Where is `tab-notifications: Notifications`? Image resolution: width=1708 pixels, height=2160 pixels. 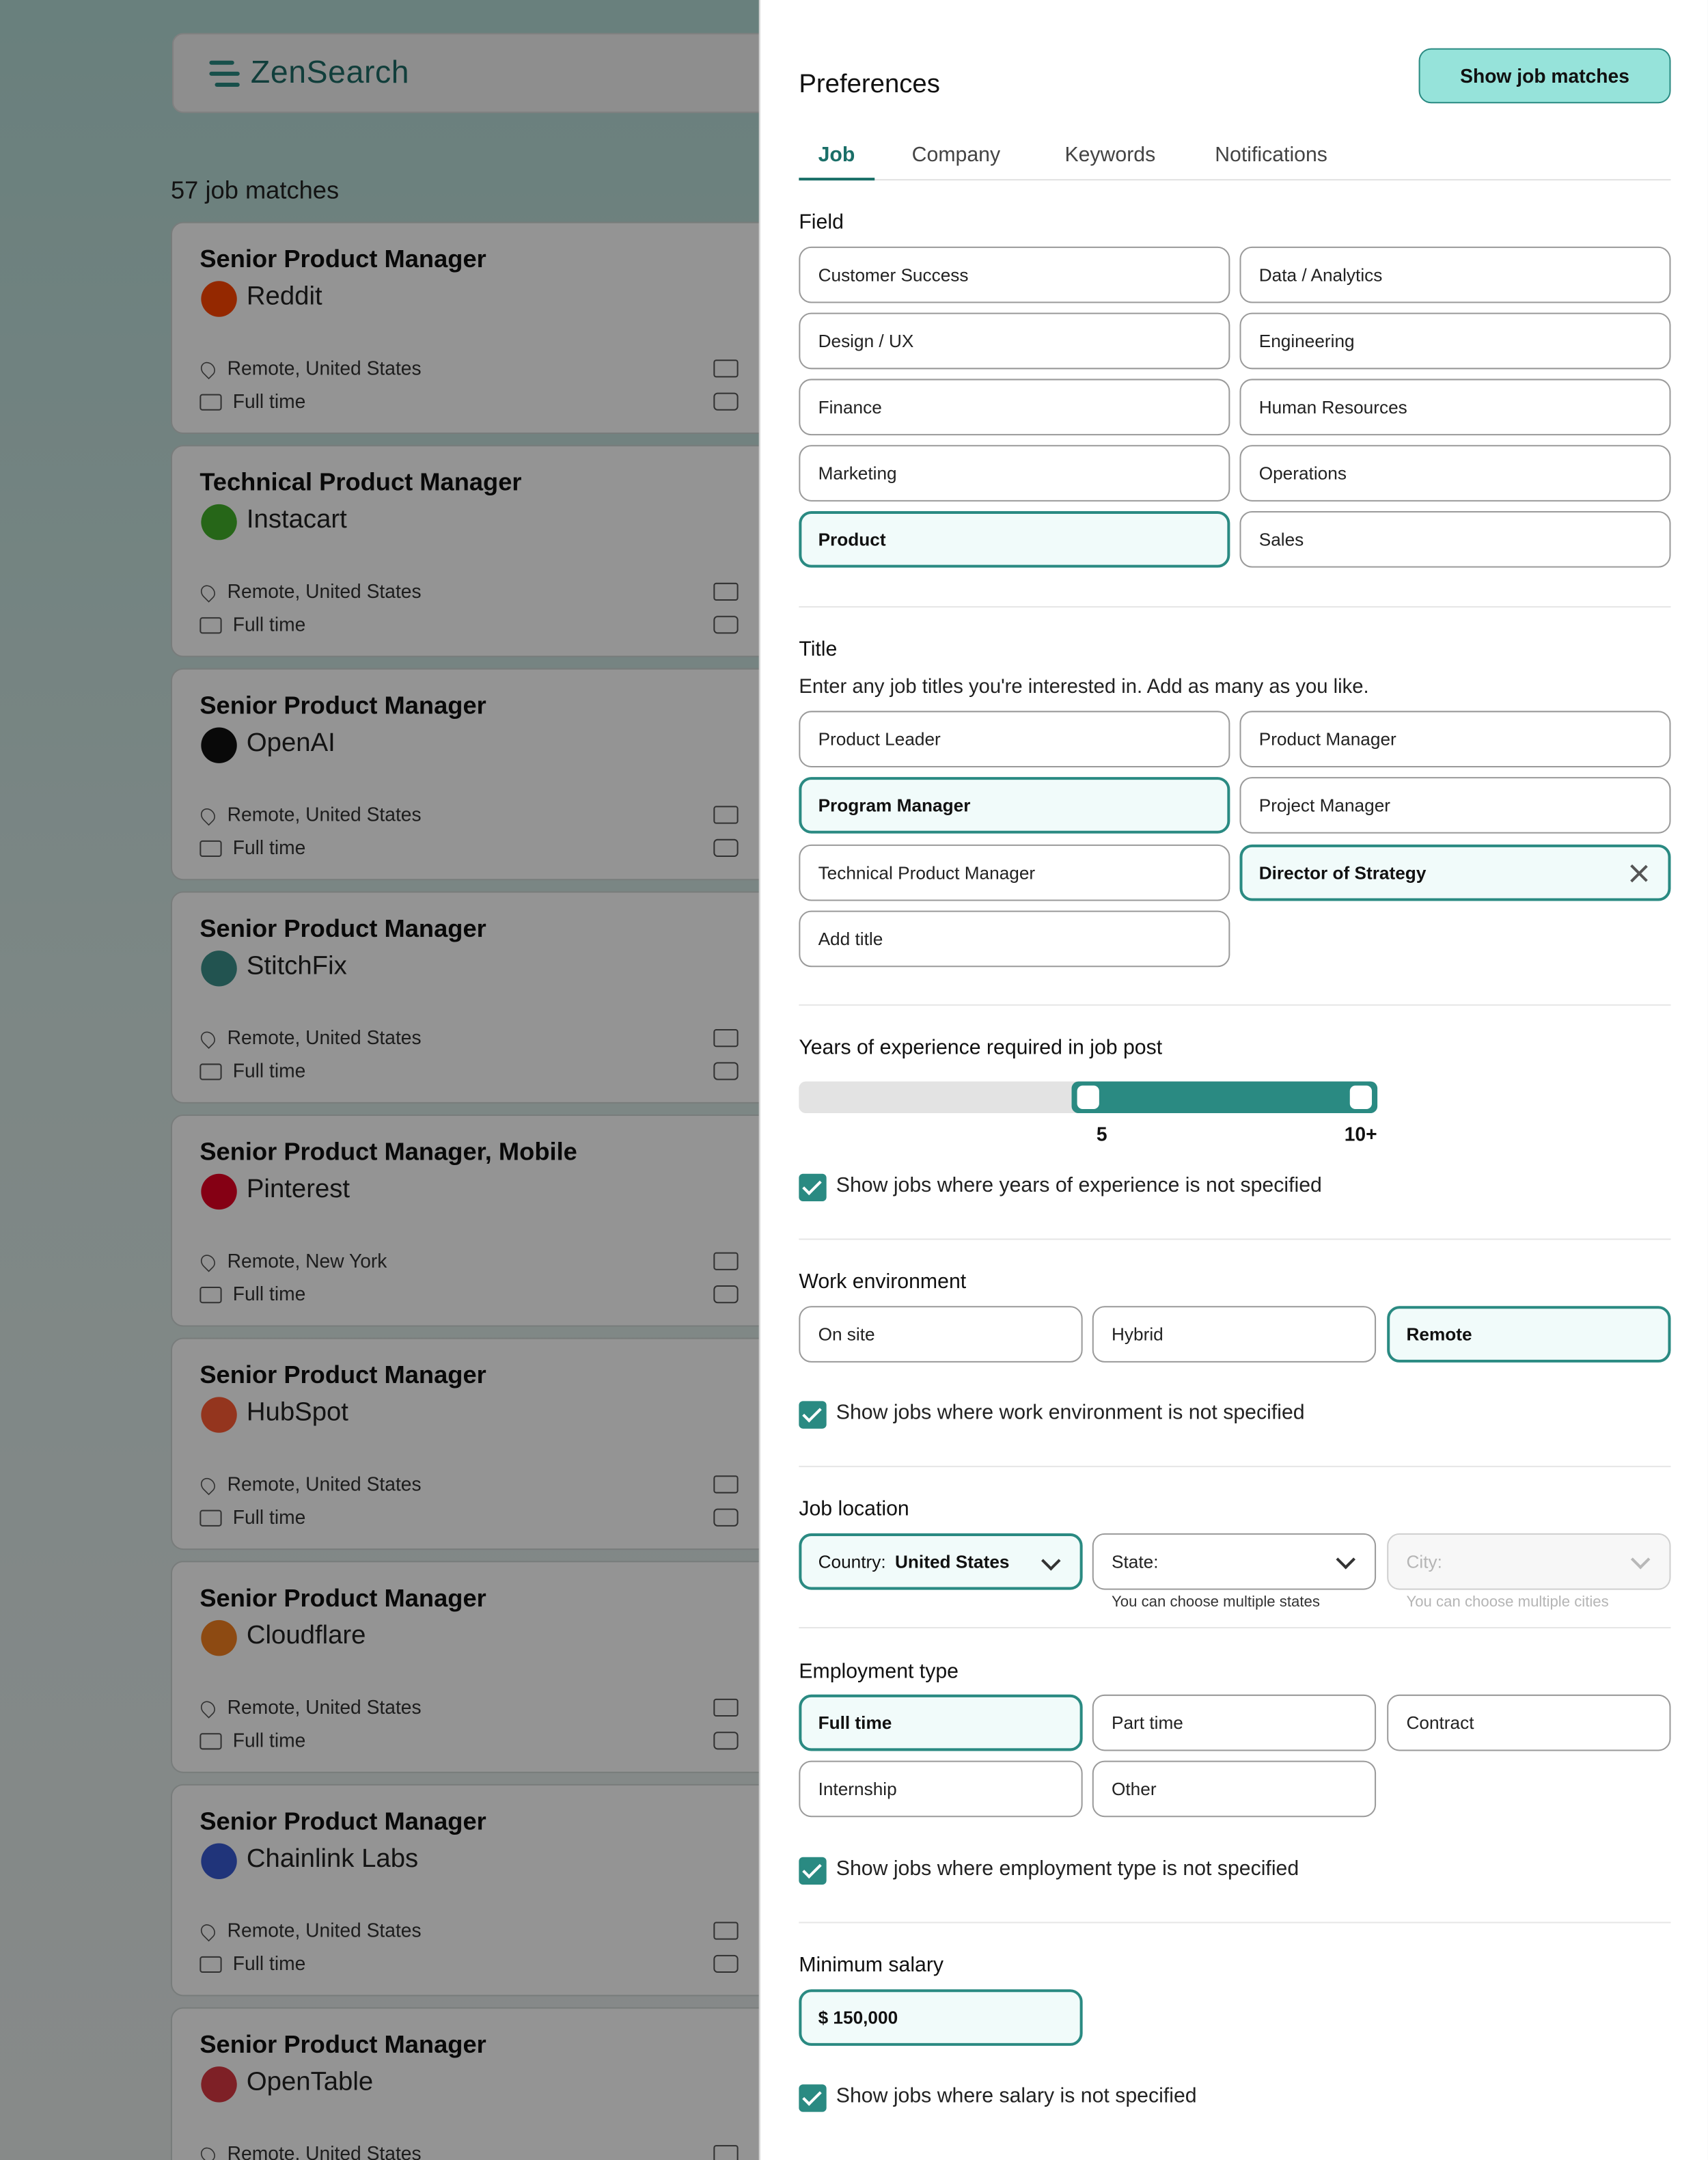
tab-notifications: Notifications is located at coordinates (1271, 160).